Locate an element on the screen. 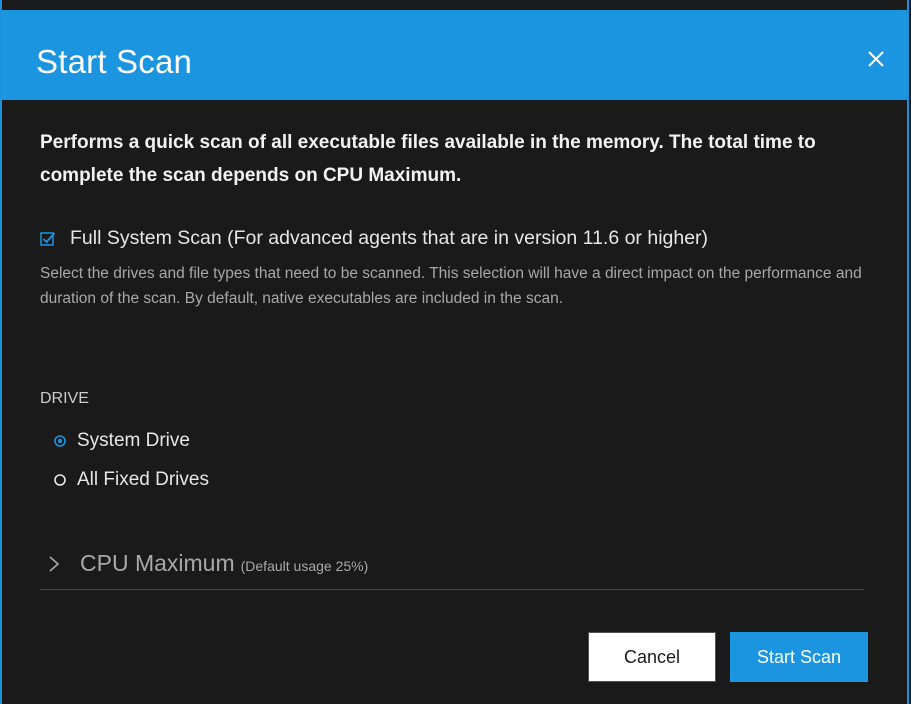 This screenshot has width=911, height=704. drive-section-label: DRIVE is located at coordinates (64, 398).